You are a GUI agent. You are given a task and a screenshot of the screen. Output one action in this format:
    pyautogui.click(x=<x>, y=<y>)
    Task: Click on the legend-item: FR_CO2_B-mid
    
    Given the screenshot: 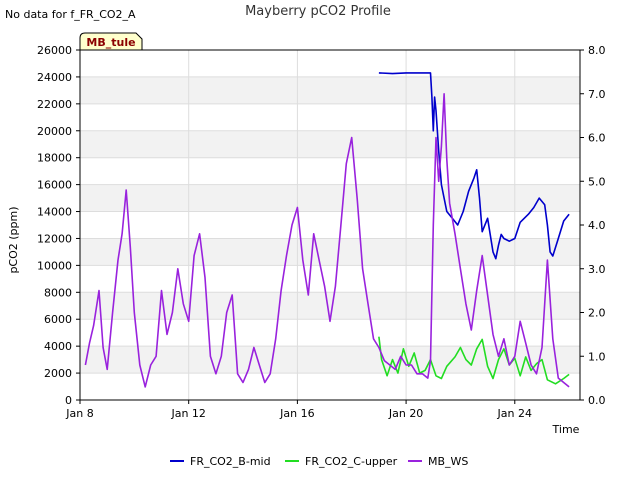 What is the action you would take?
    pyautogui.click(x=220, y=461)
    